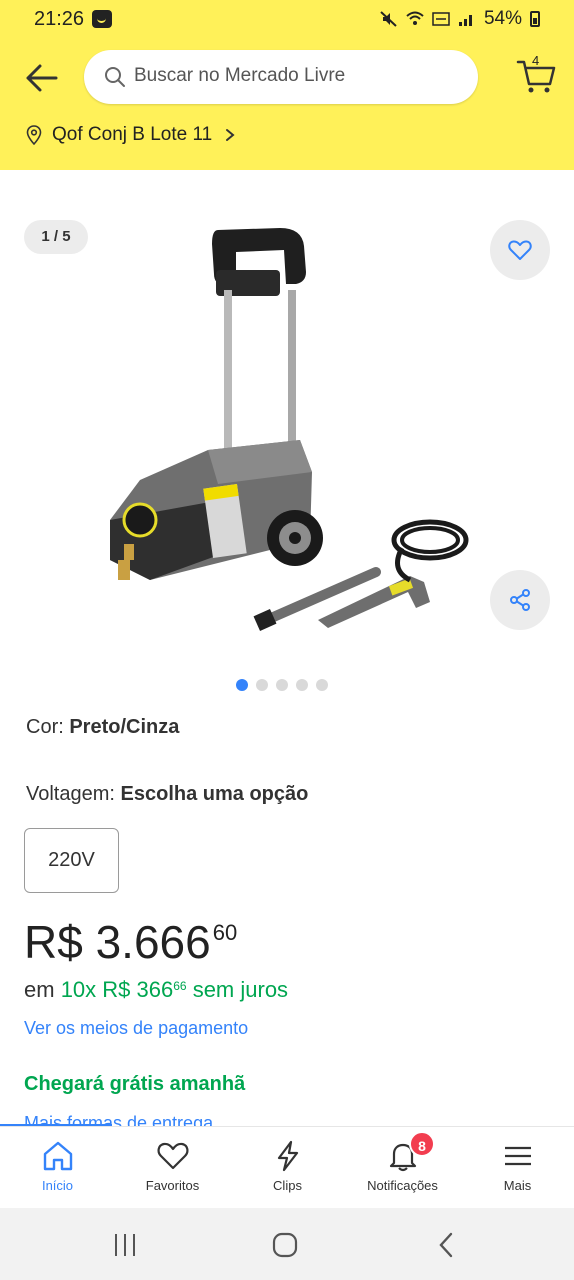 The height and width of the screenshot is (1280, 574). What do you see at coordinates (57, 1185) in the screenshot?
I see `nav-home-label: Início` at bounding box center [57, 1185].